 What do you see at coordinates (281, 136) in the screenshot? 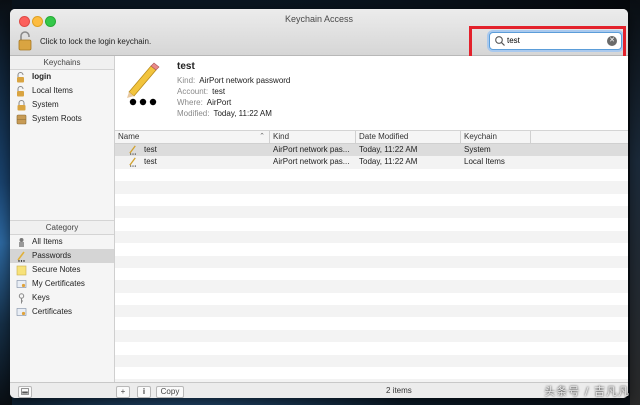
I see `column-header-label: Kind` at bounding box center [281, 136].